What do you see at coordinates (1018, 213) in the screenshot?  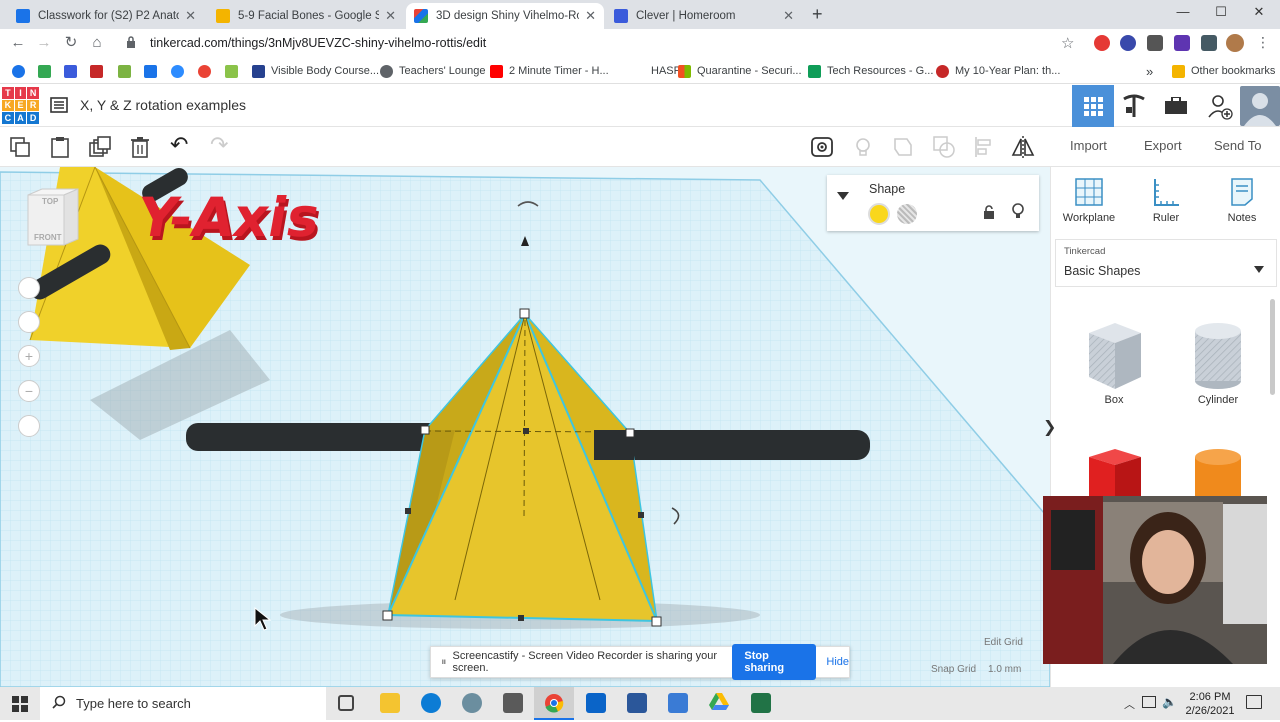 I see `visibility-bulb-icon` at bounding box center [1018, 213].